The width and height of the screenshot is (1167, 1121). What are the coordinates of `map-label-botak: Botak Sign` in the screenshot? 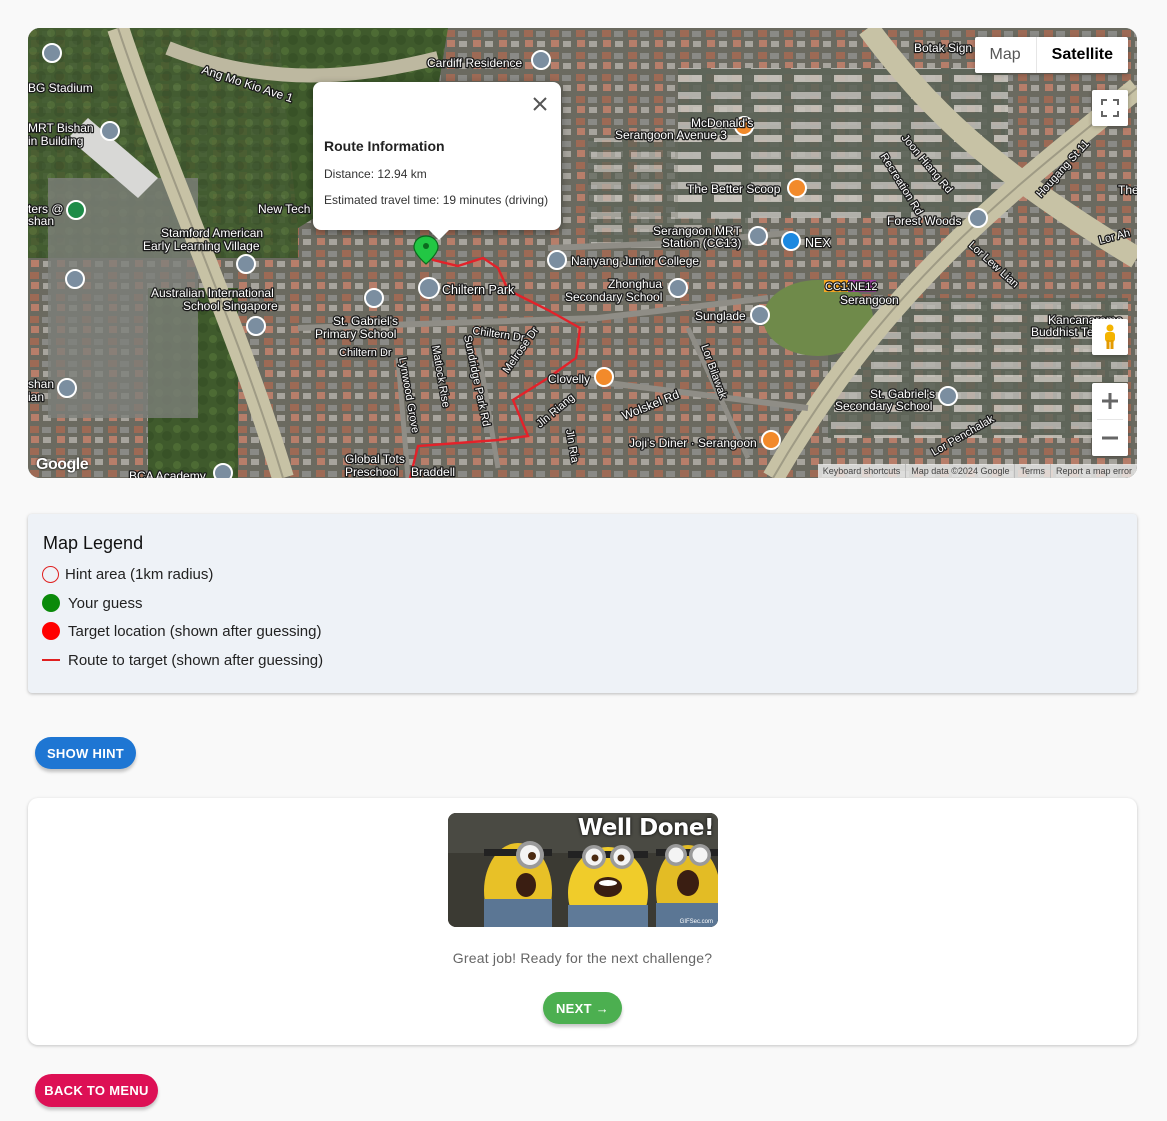 It's located at (943, 48).